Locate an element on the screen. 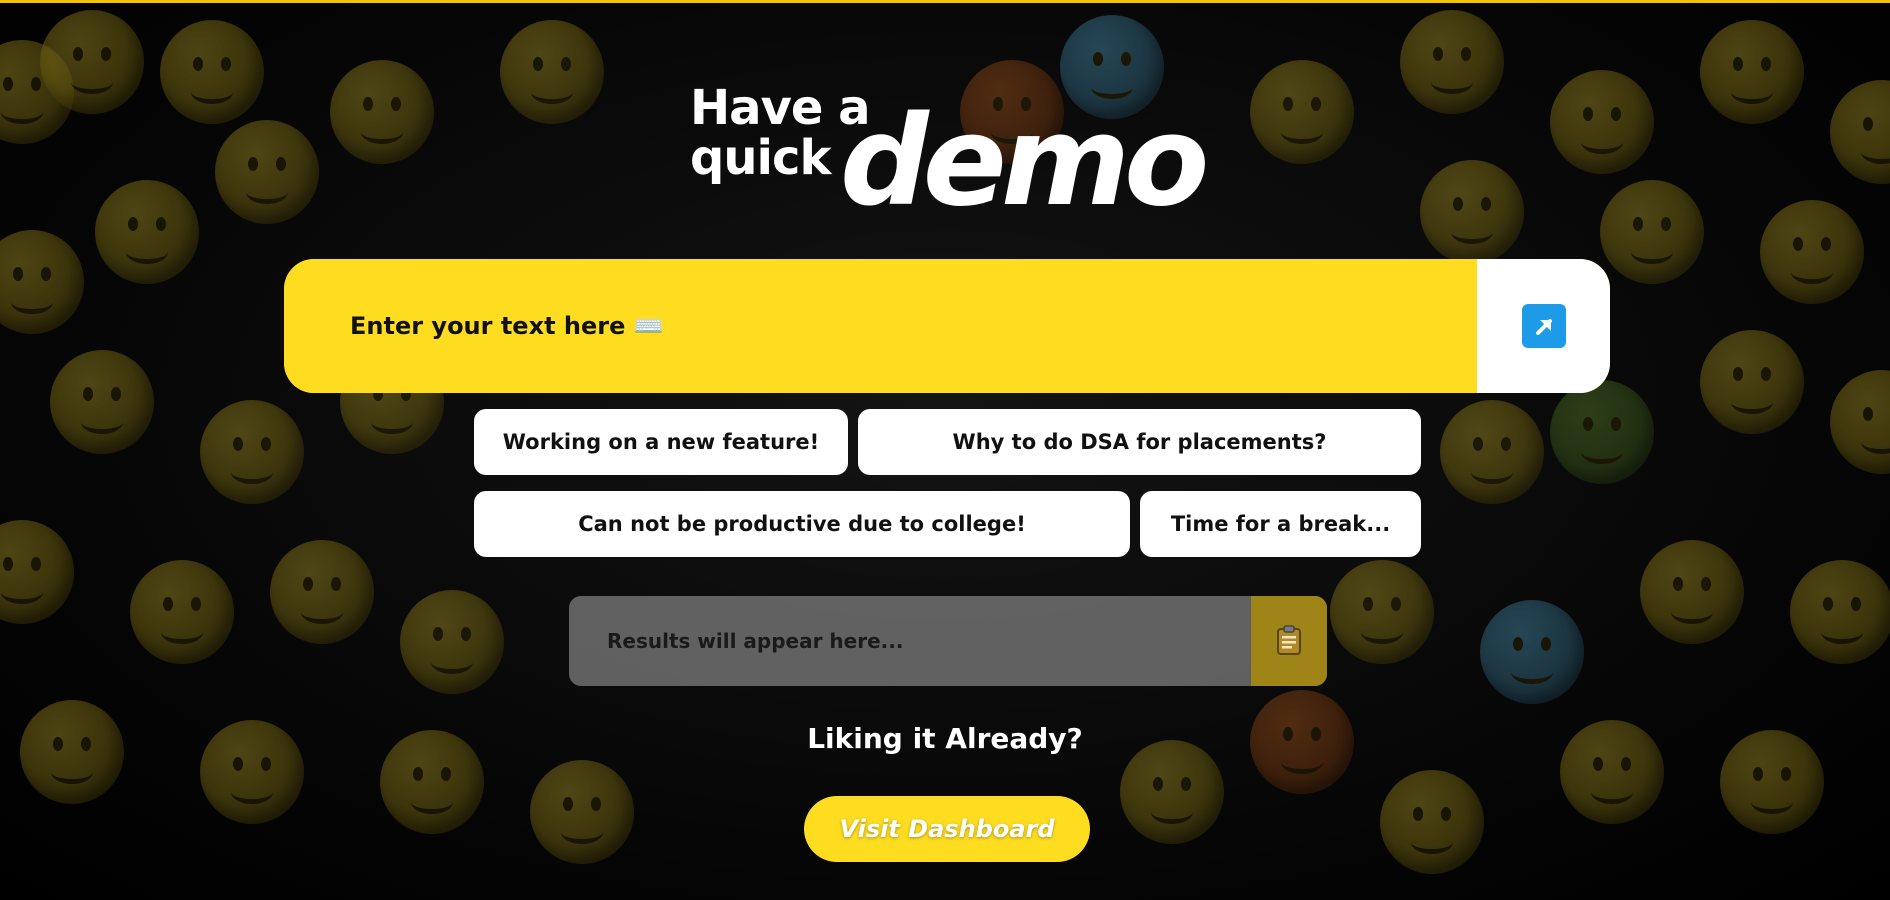 The image size is (1890, 900). suggestion-chip: Can not be productive due to college! is located at coordinates (802, 524).